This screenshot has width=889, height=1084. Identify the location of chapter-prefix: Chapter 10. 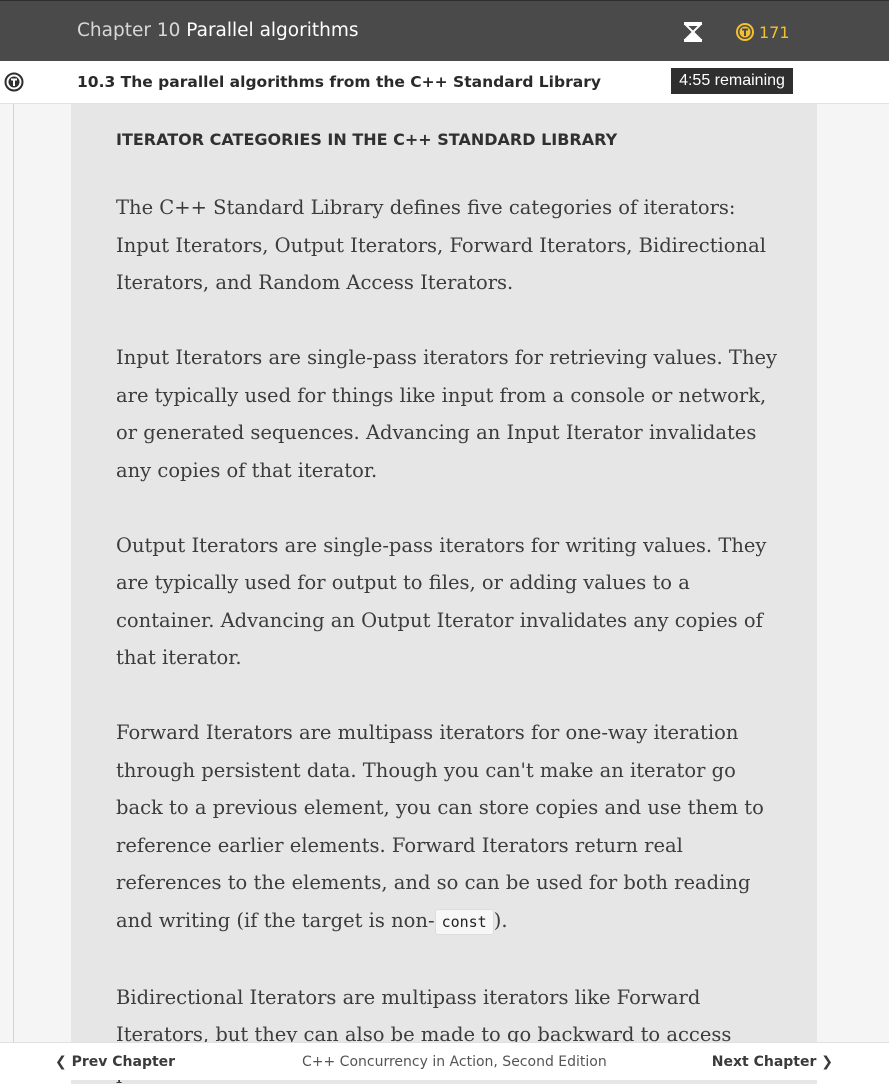
(128, 30).